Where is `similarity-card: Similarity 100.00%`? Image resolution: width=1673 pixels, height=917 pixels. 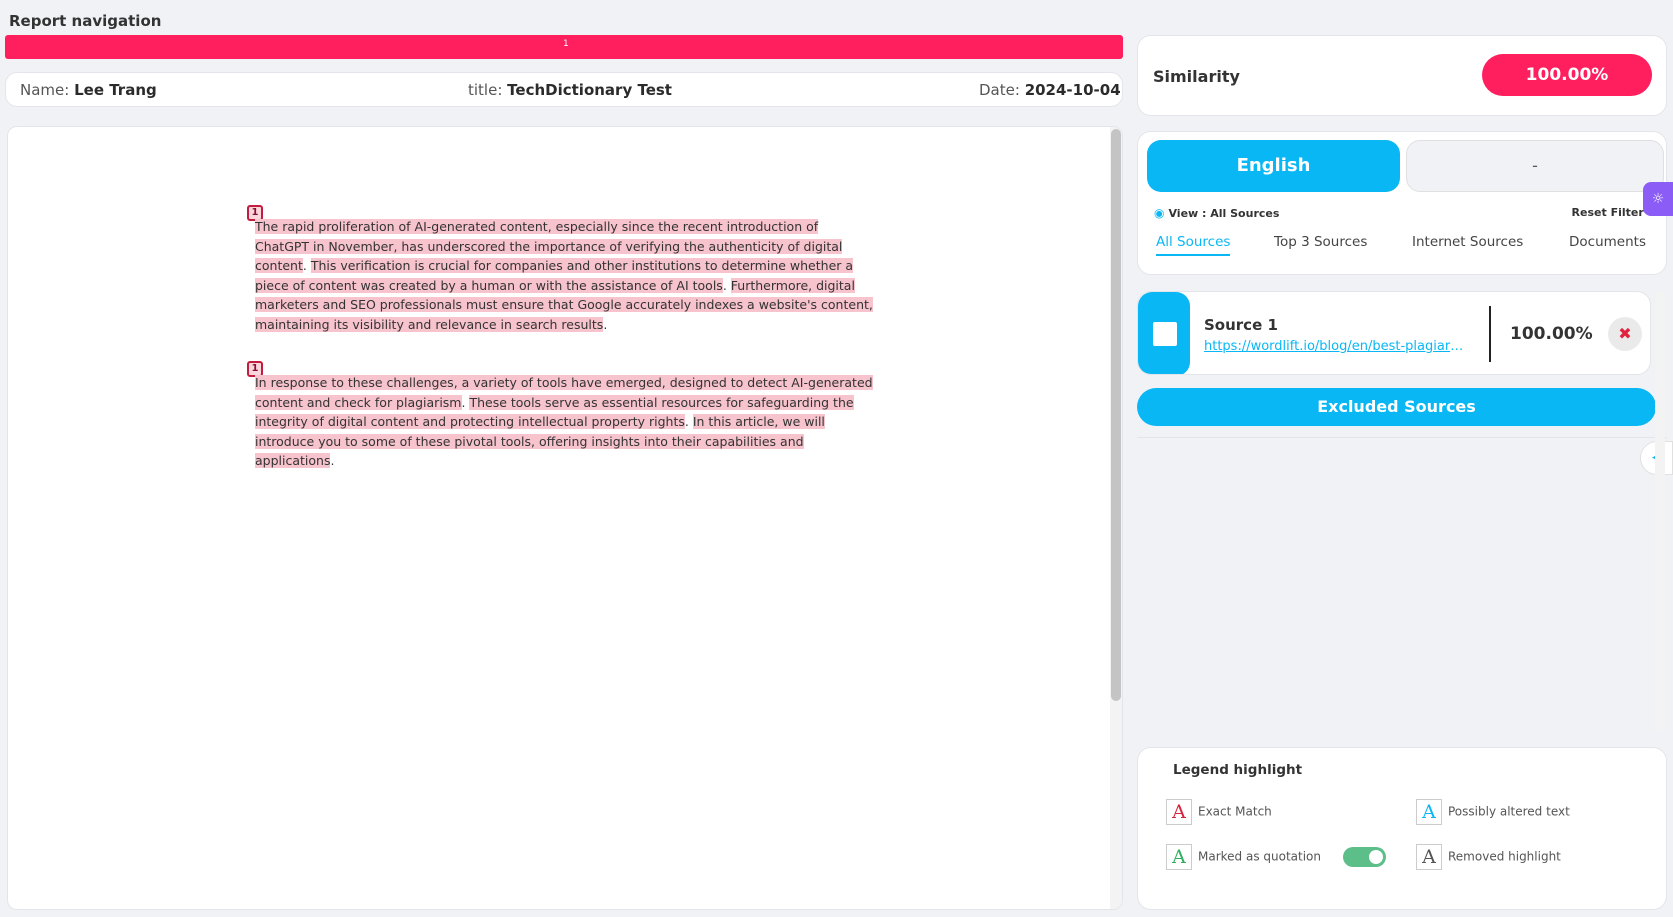
similarity-card: Similarity 100.00% is located at coordinates (1402, 75).